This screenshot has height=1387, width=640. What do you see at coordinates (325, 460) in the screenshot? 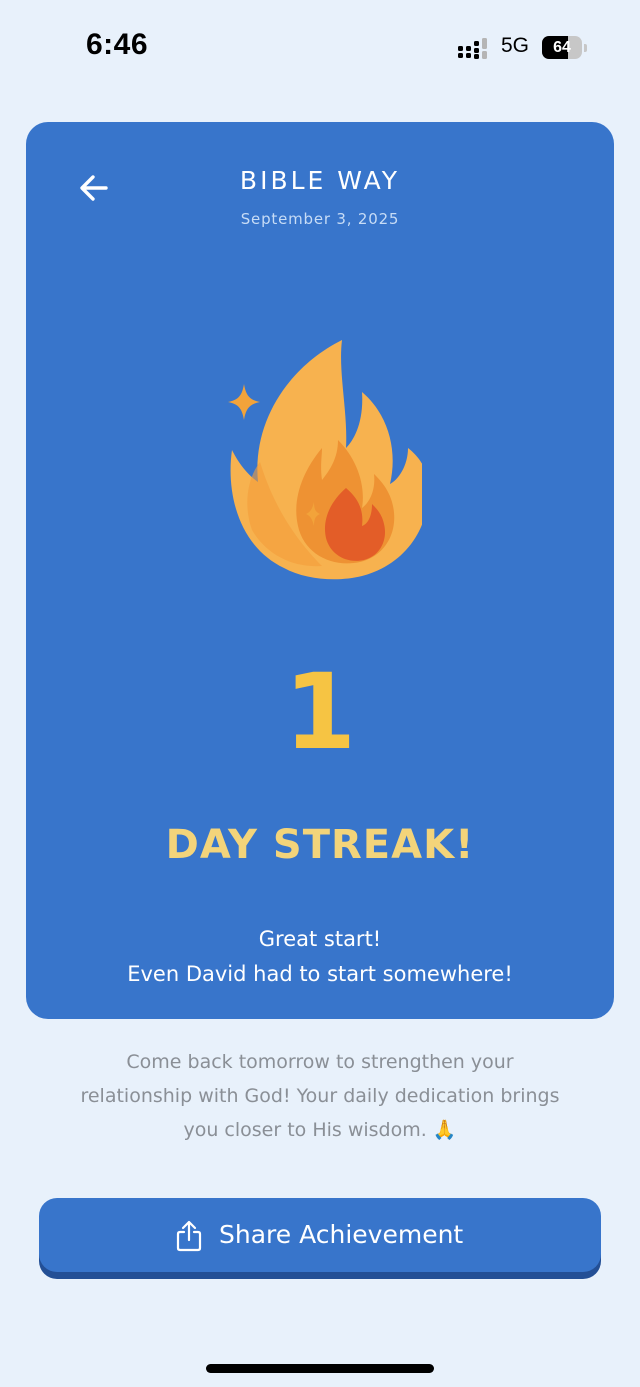
I see `flame-icon` at bounding box center [325, 460].